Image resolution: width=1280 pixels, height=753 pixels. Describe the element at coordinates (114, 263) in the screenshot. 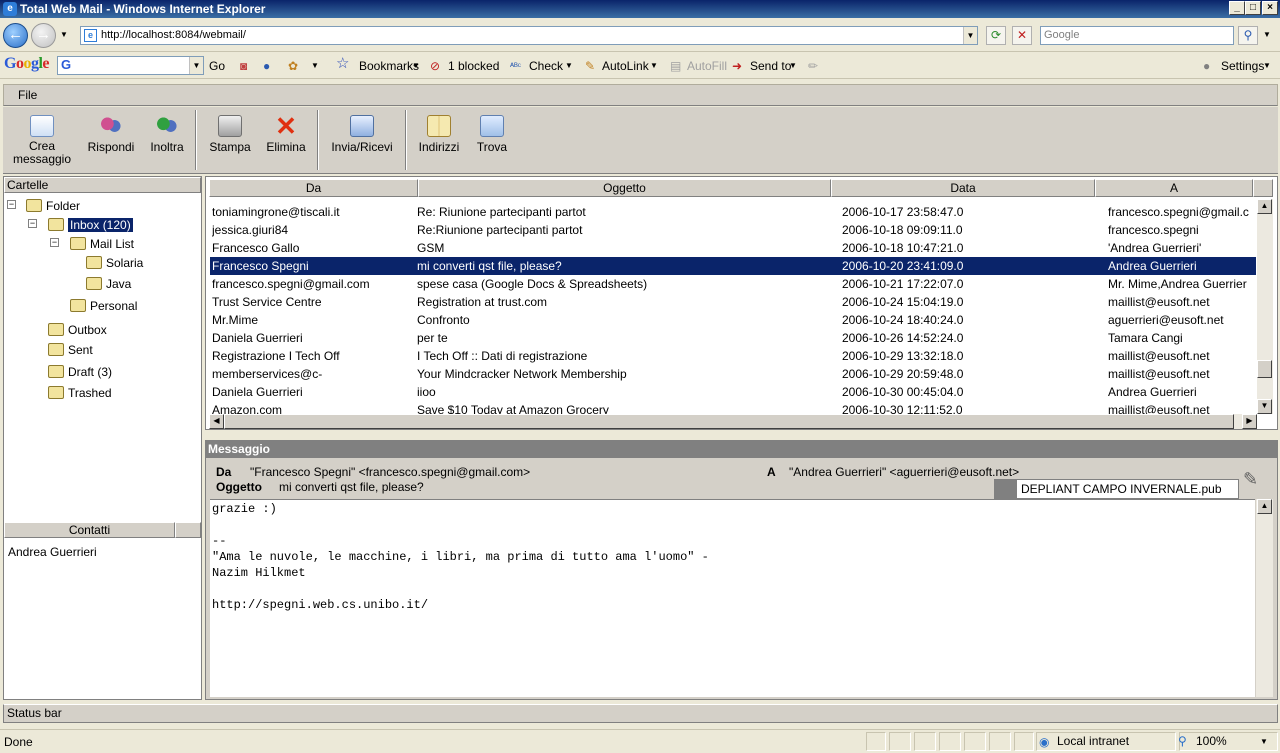

I see `tree-item-solaria: Solaria` at that location.